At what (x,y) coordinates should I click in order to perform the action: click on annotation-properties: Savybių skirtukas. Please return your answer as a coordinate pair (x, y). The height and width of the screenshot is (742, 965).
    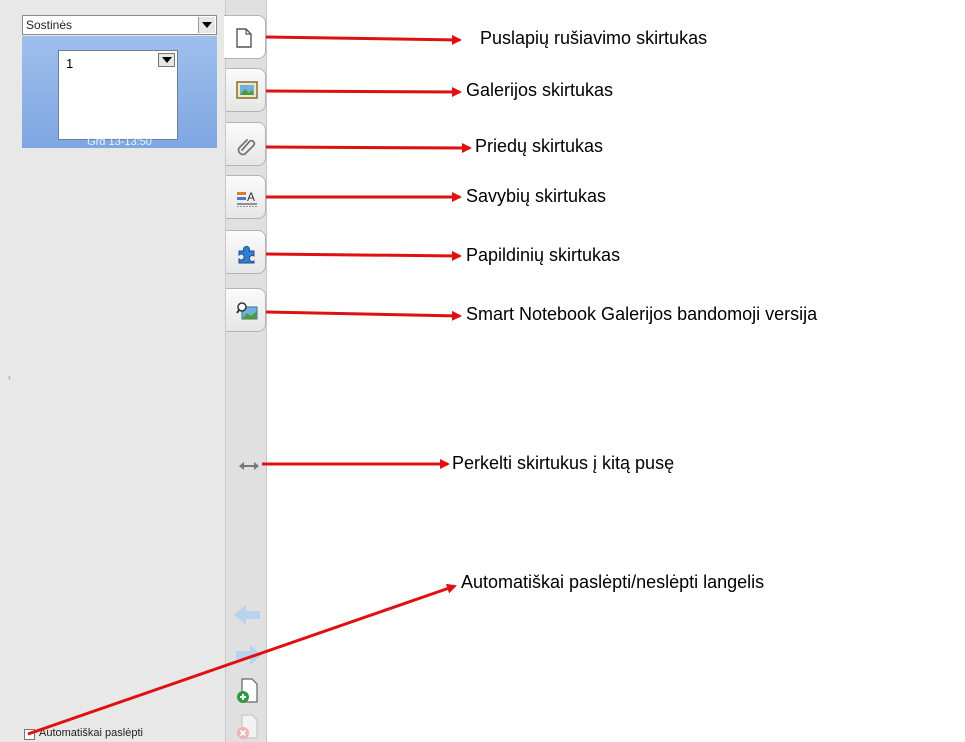
    Looking at the image, I should click on (536, 196).